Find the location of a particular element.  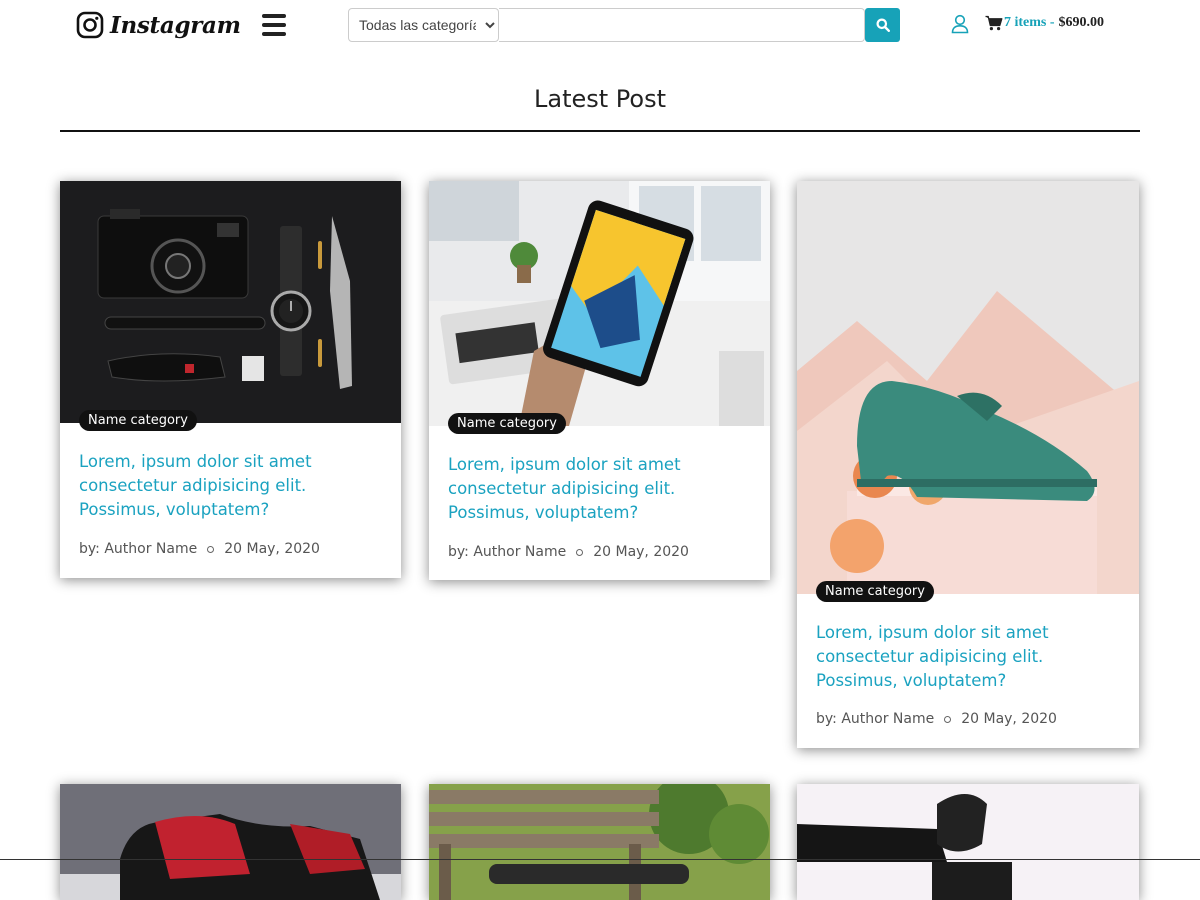

user-icon is located at coordinates (960, 24).